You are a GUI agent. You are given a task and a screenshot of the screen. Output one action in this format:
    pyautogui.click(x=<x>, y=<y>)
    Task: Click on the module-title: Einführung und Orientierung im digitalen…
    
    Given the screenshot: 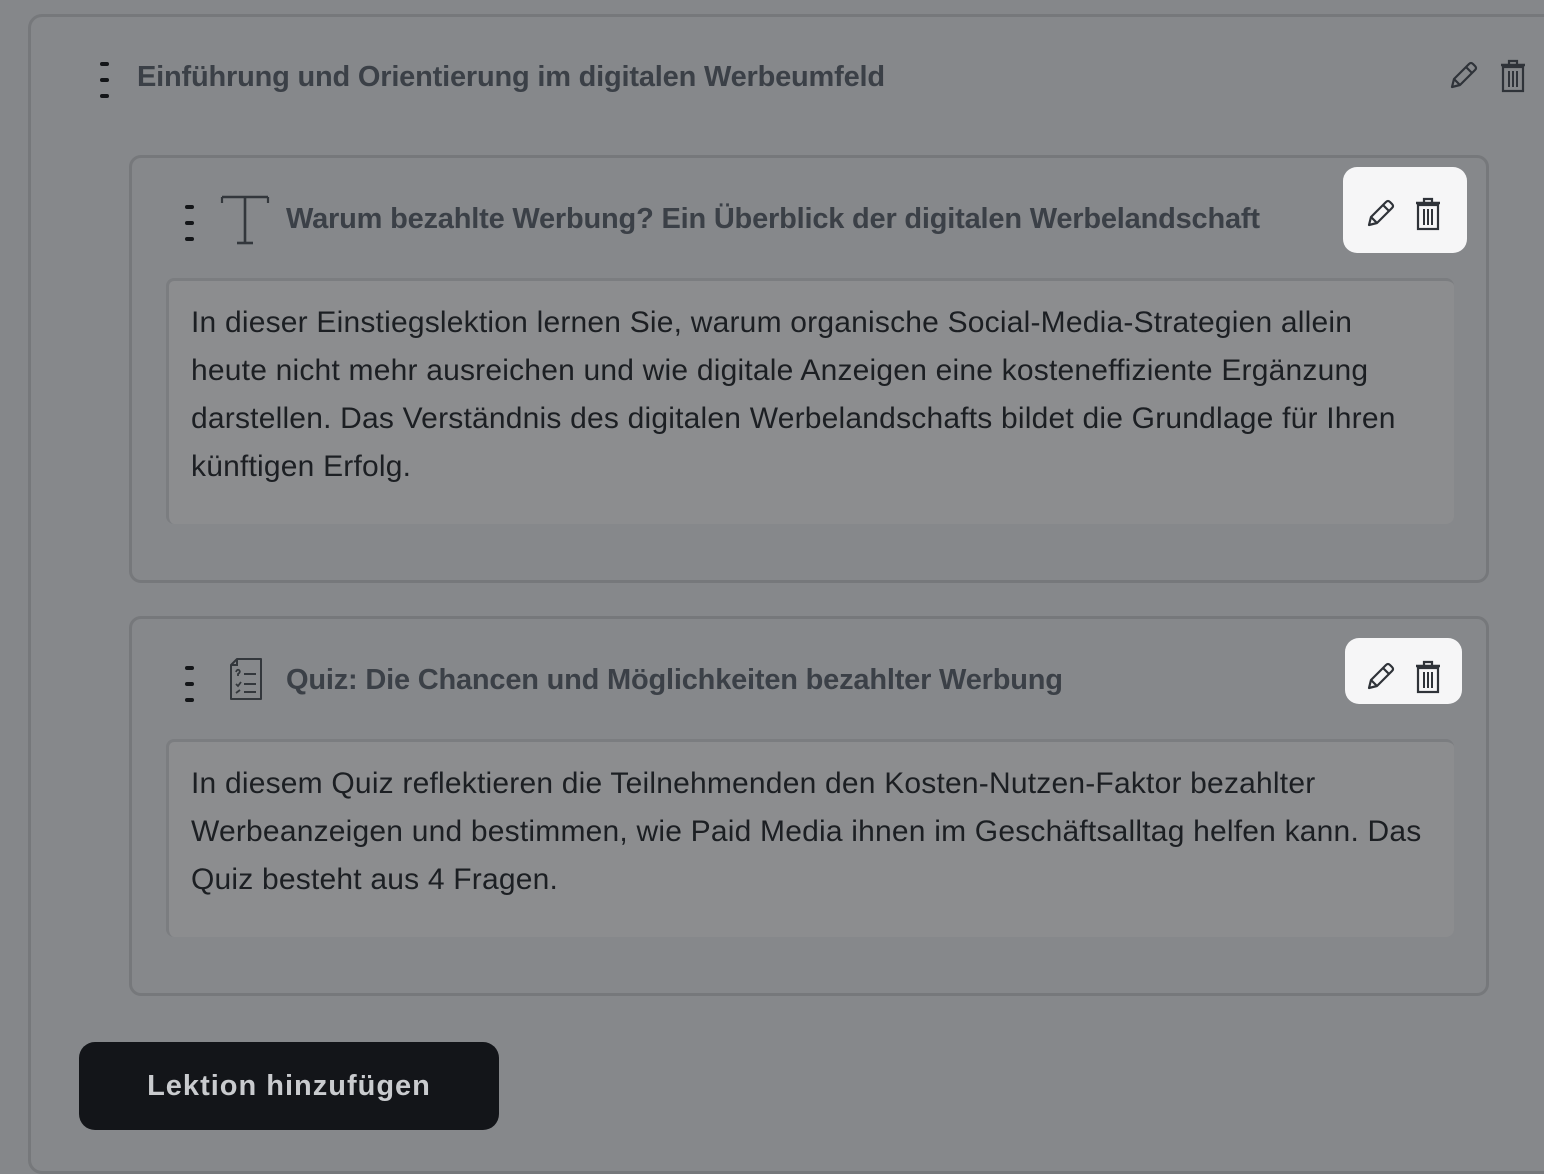 What is the action you would take?
    pyautogui.click(x=511, y=77)
    